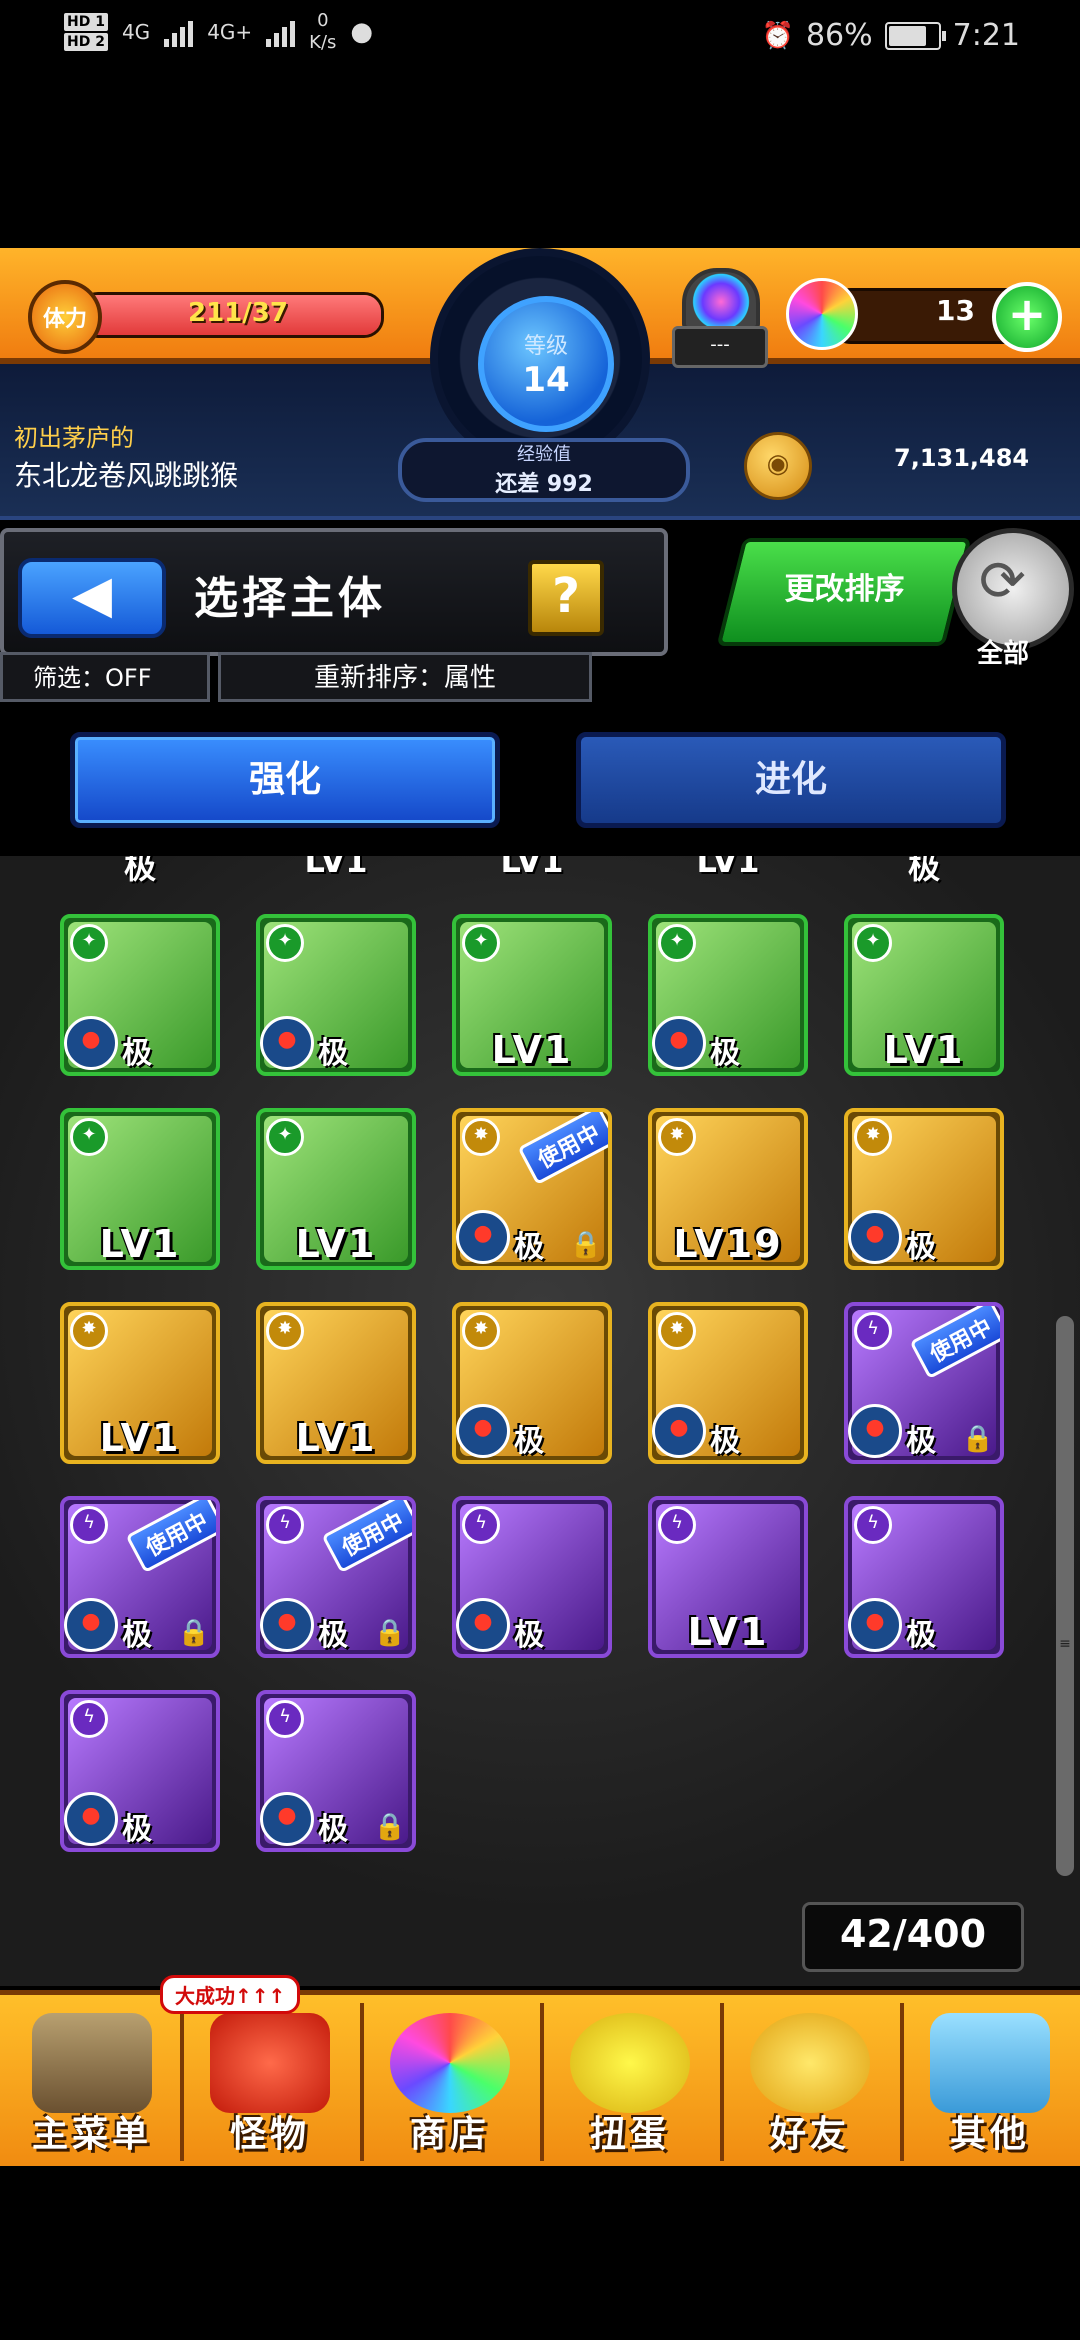  I want to click on gold-amount: 7,131,484, so click(962, 458).